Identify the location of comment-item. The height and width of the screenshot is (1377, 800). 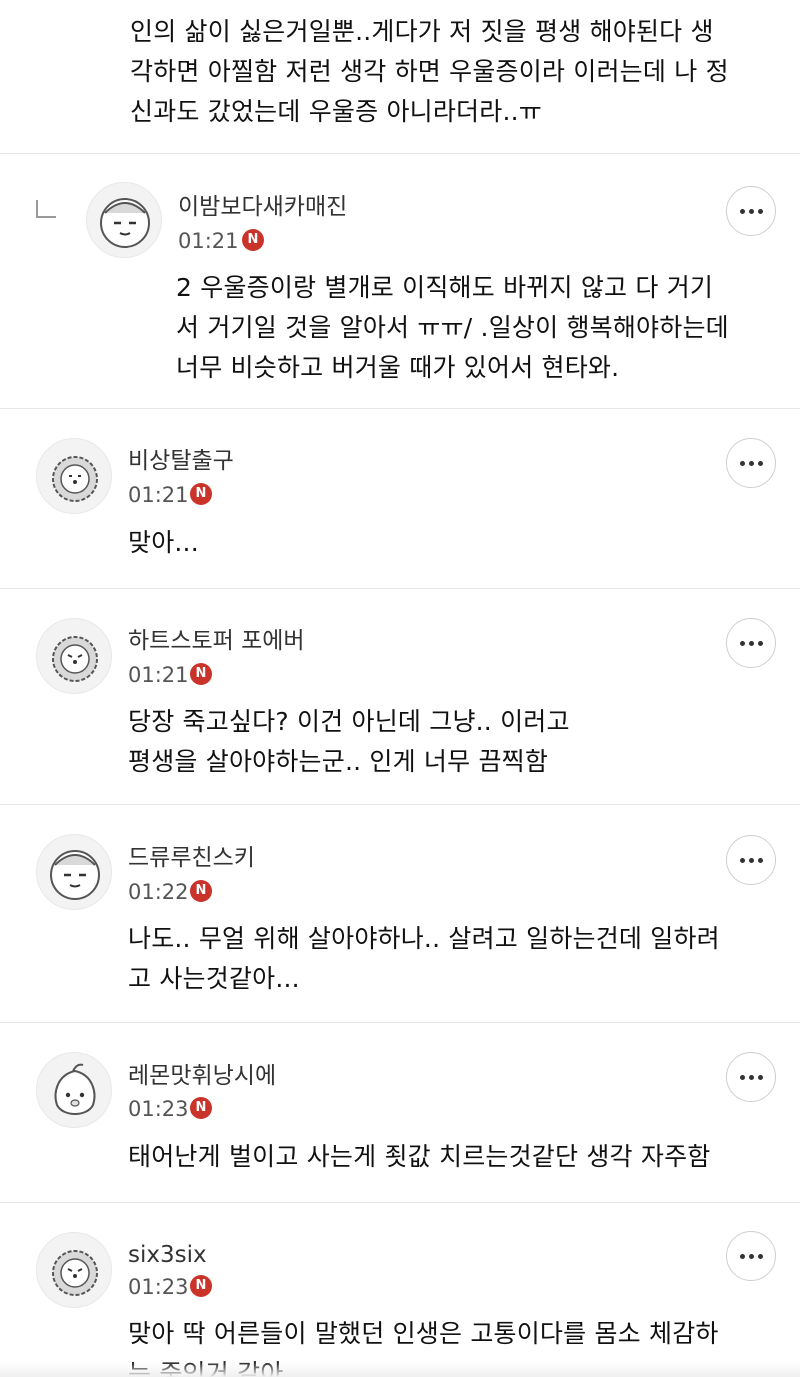
(400, 499).